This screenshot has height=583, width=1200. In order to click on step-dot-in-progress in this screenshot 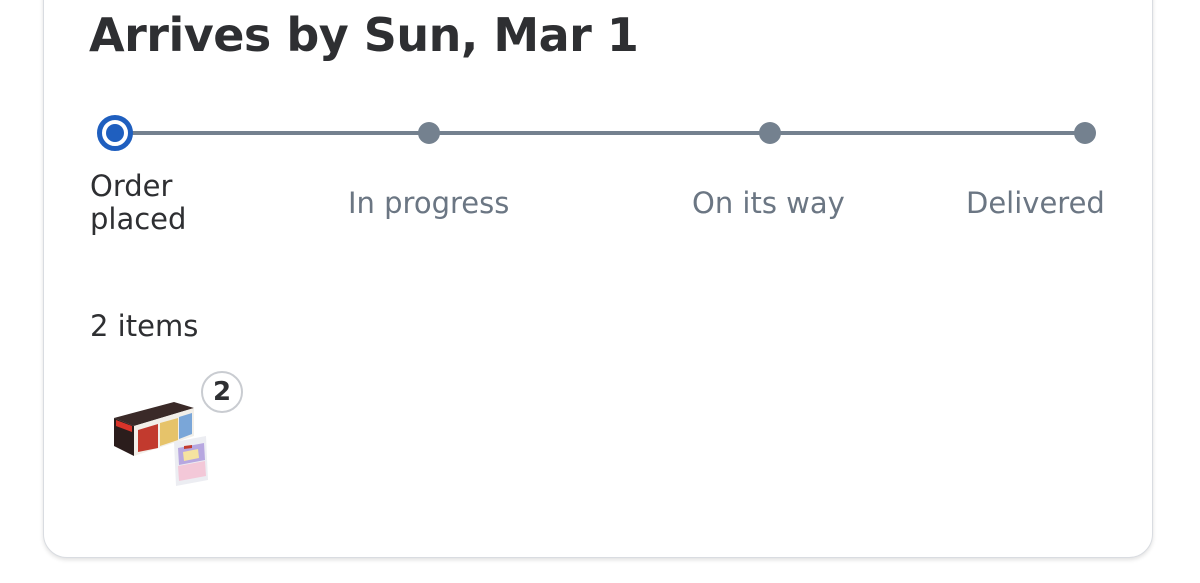, I will do `click(429, 133)`.